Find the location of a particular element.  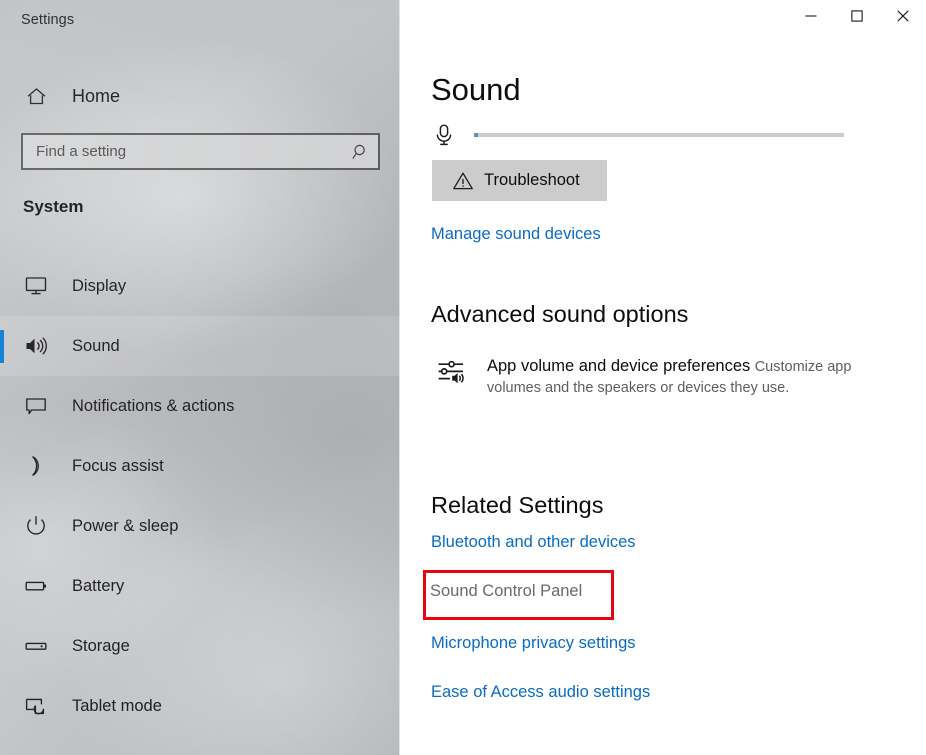

sidebar-item-storage-label: Storage is located at coordinates (101, 645).